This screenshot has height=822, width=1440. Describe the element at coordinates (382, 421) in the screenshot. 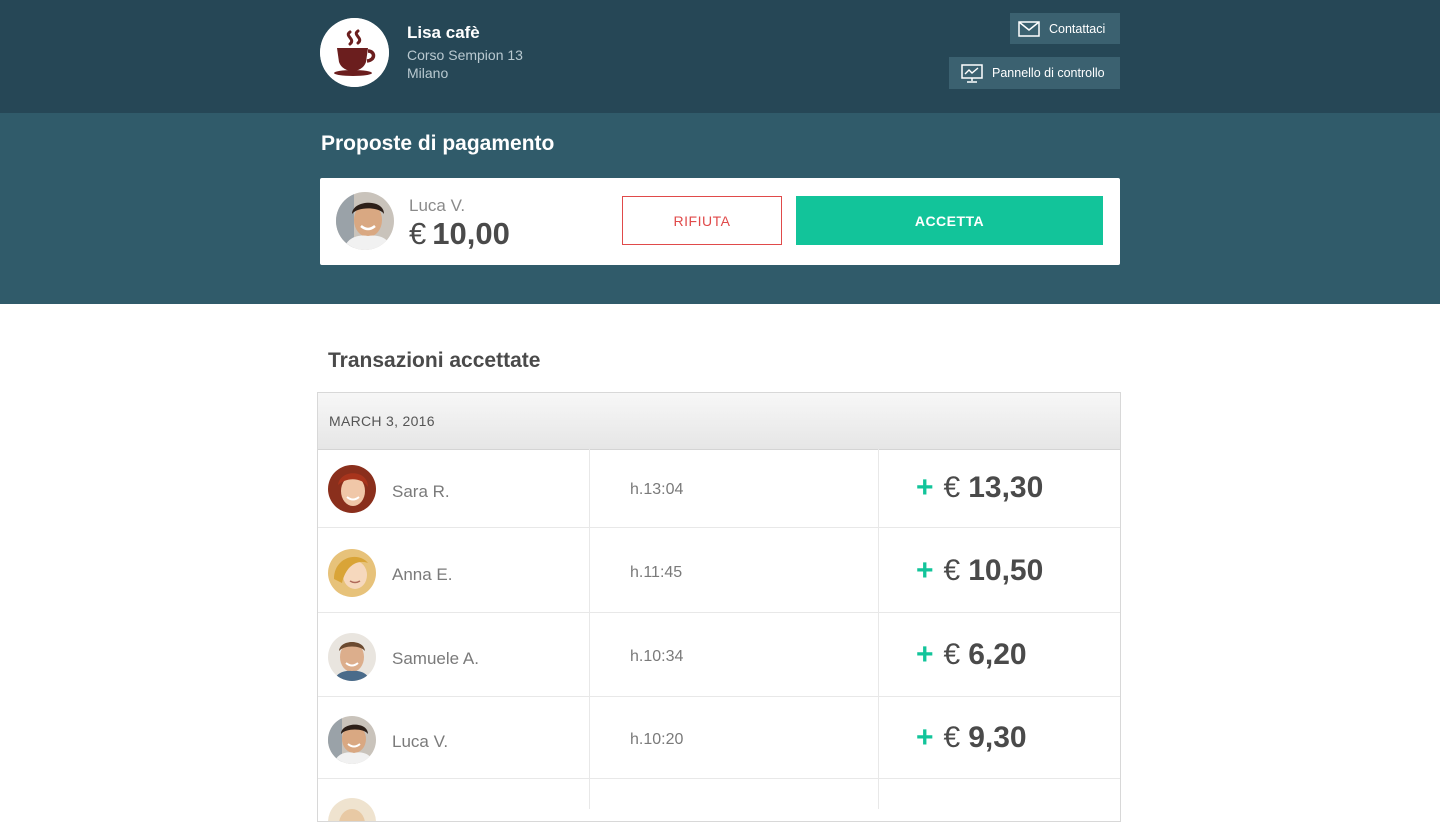

I see `date-label: MARCH 3, 2016` at that location.